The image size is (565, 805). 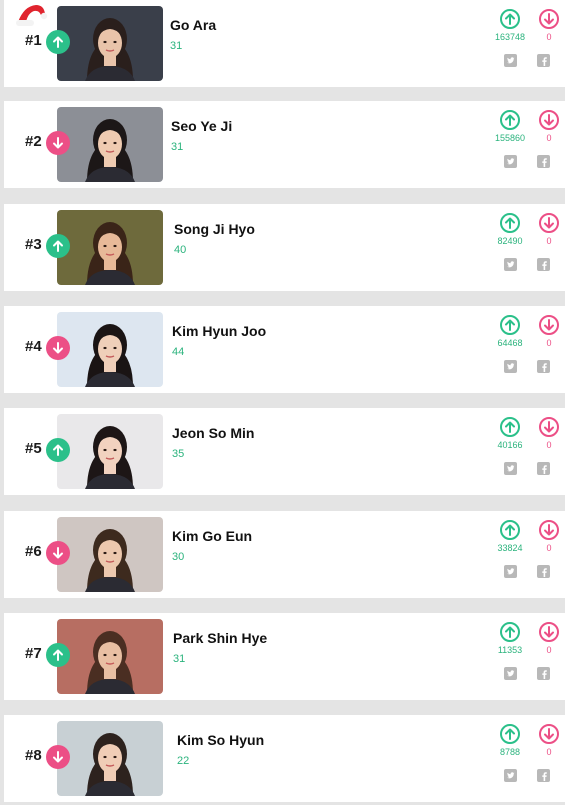 I want to click on actress-name: Kim Hyun Joo, so click(x=219, y=331).